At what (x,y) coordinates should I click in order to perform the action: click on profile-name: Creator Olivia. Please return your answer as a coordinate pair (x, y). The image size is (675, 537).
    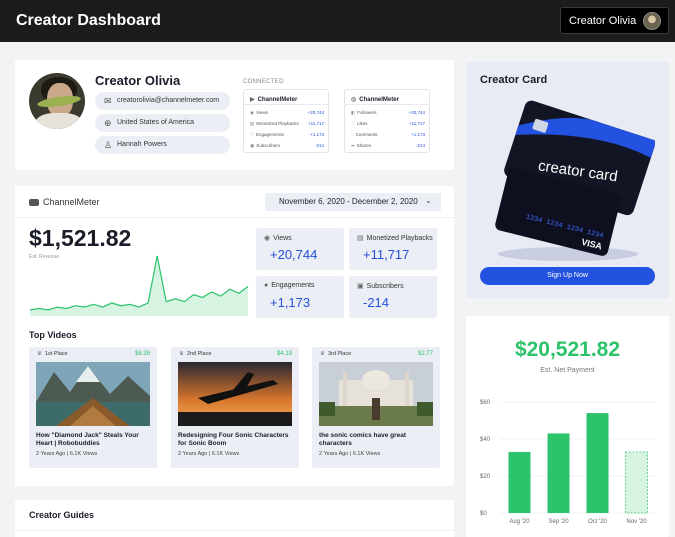
    Looking at the image, I should click on (138, 80).